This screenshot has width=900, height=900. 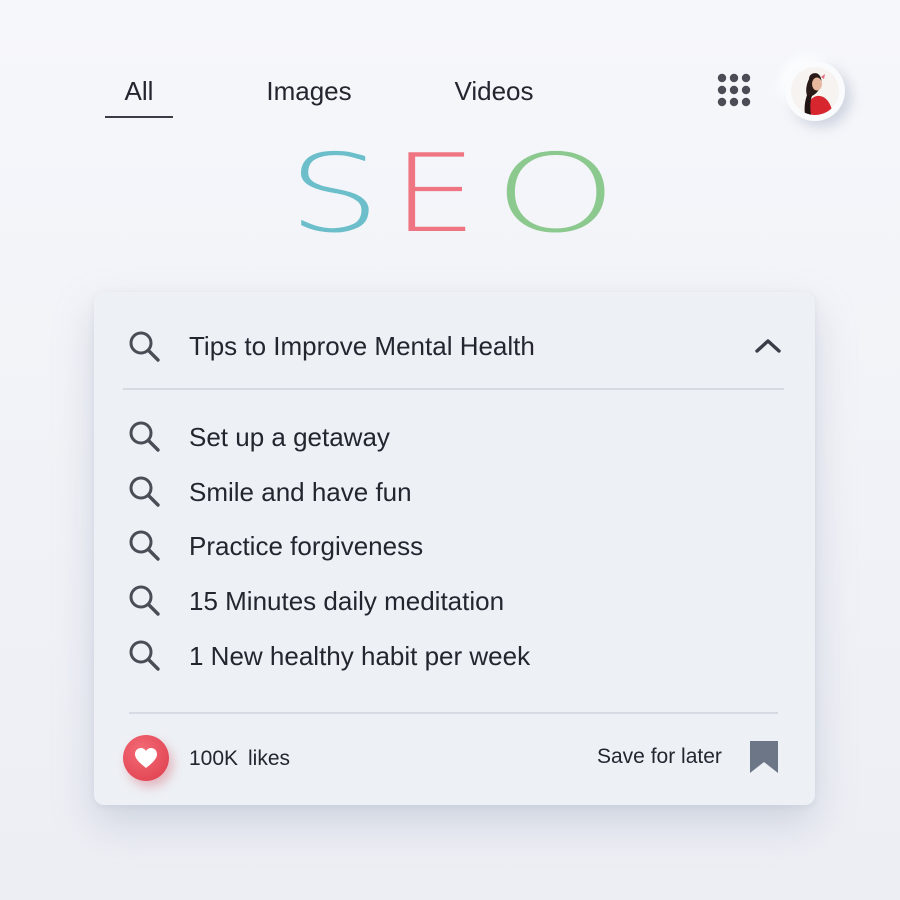 I want to click on apps-grid-icon, so click(x=734, y=90).